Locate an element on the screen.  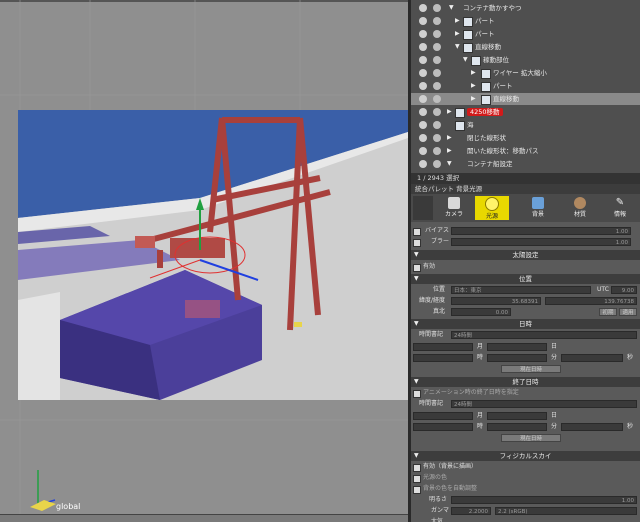
brightness-field: 1.00 is located at coordinates (544, 500).